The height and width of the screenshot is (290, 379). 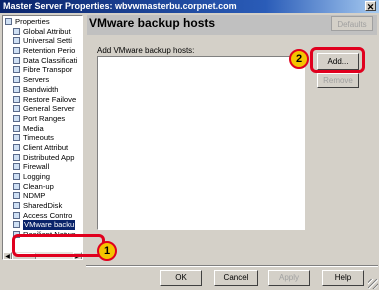 I want to click on tree-item: Fibre Transpor, so click(x=43, y=70).